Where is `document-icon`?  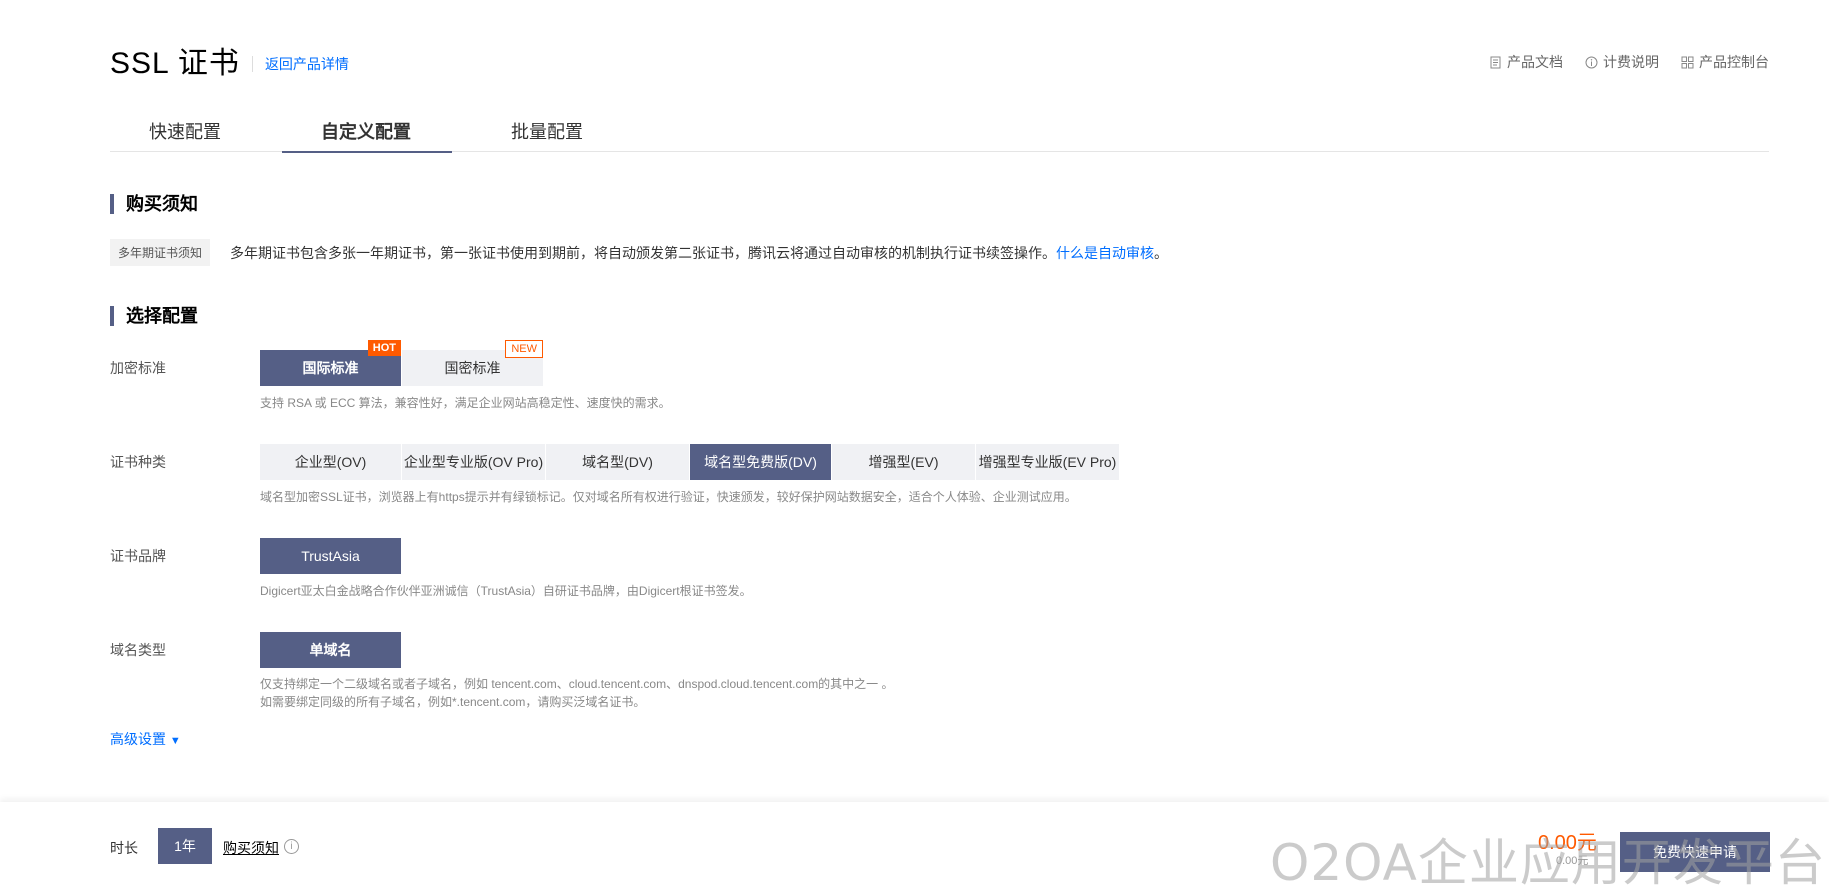
document-icon is located at coordinates (1495, 62).